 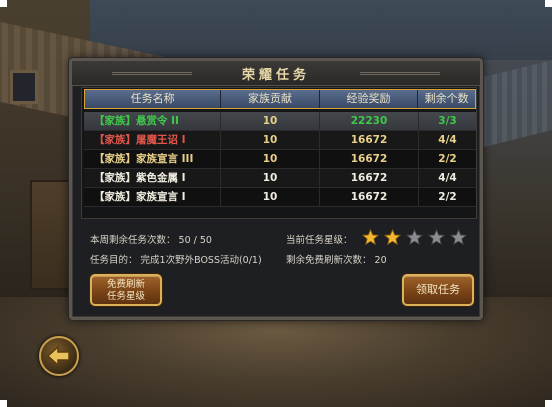 What do you see at coordinates (114, 260) in the screenshot?
I see `task-goal-label: 任务目的：` at bounding box center [114, 260].